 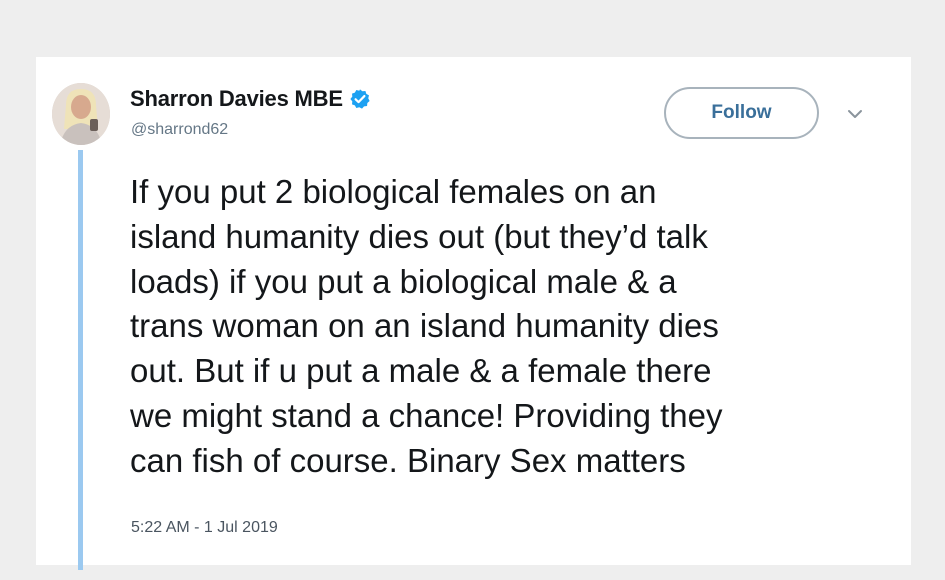 I want to click on avatar, so click(x=81, y=114).